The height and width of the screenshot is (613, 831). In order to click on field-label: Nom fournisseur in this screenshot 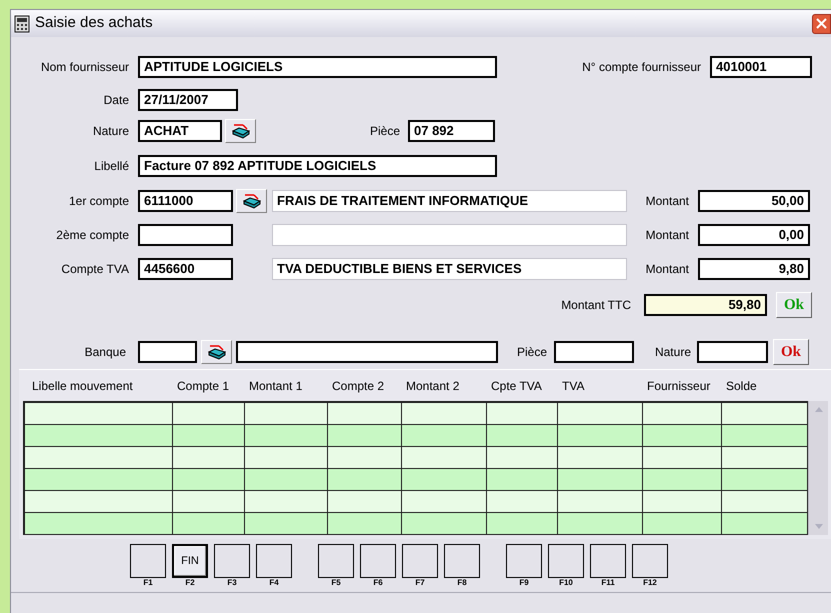, I will do `click(84, 67)`.